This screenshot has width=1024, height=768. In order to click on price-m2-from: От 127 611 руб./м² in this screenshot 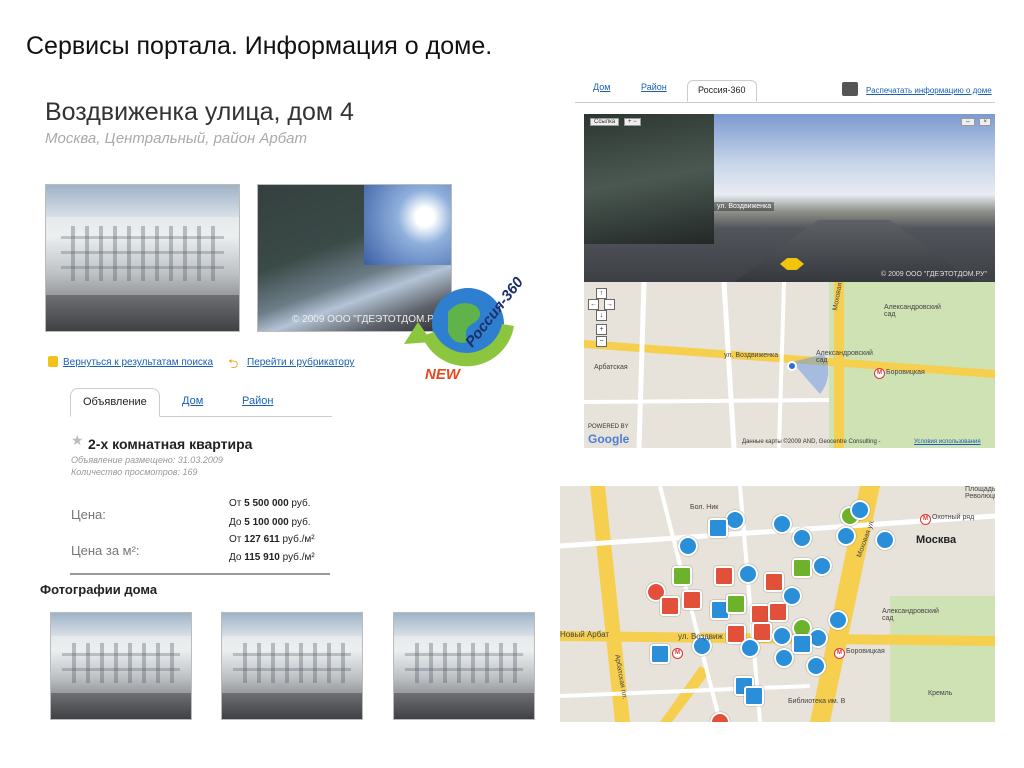, I will do `click(272, 539)`.